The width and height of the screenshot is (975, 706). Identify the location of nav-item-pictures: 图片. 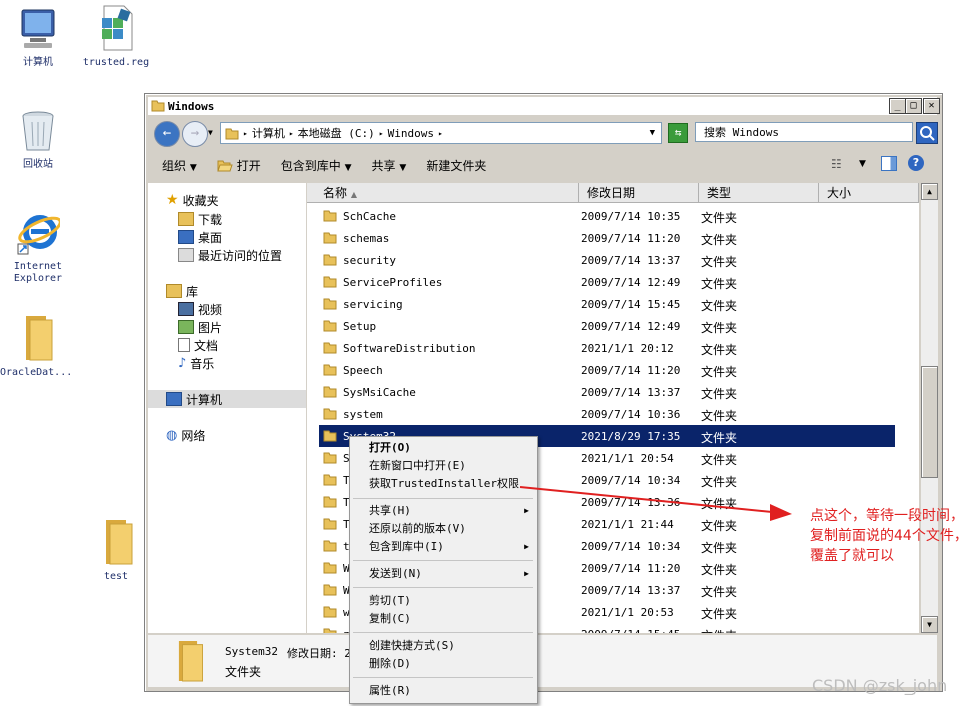
(200, 327).